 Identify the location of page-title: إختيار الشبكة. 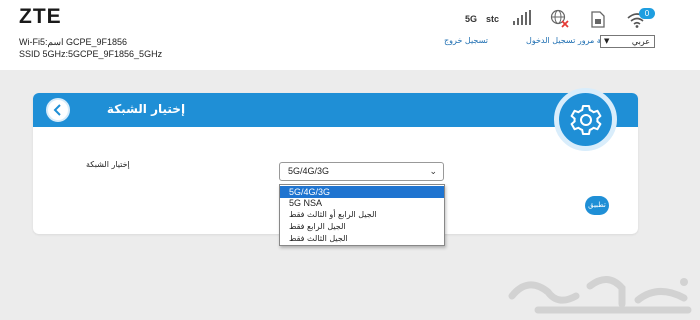
(146, 109).